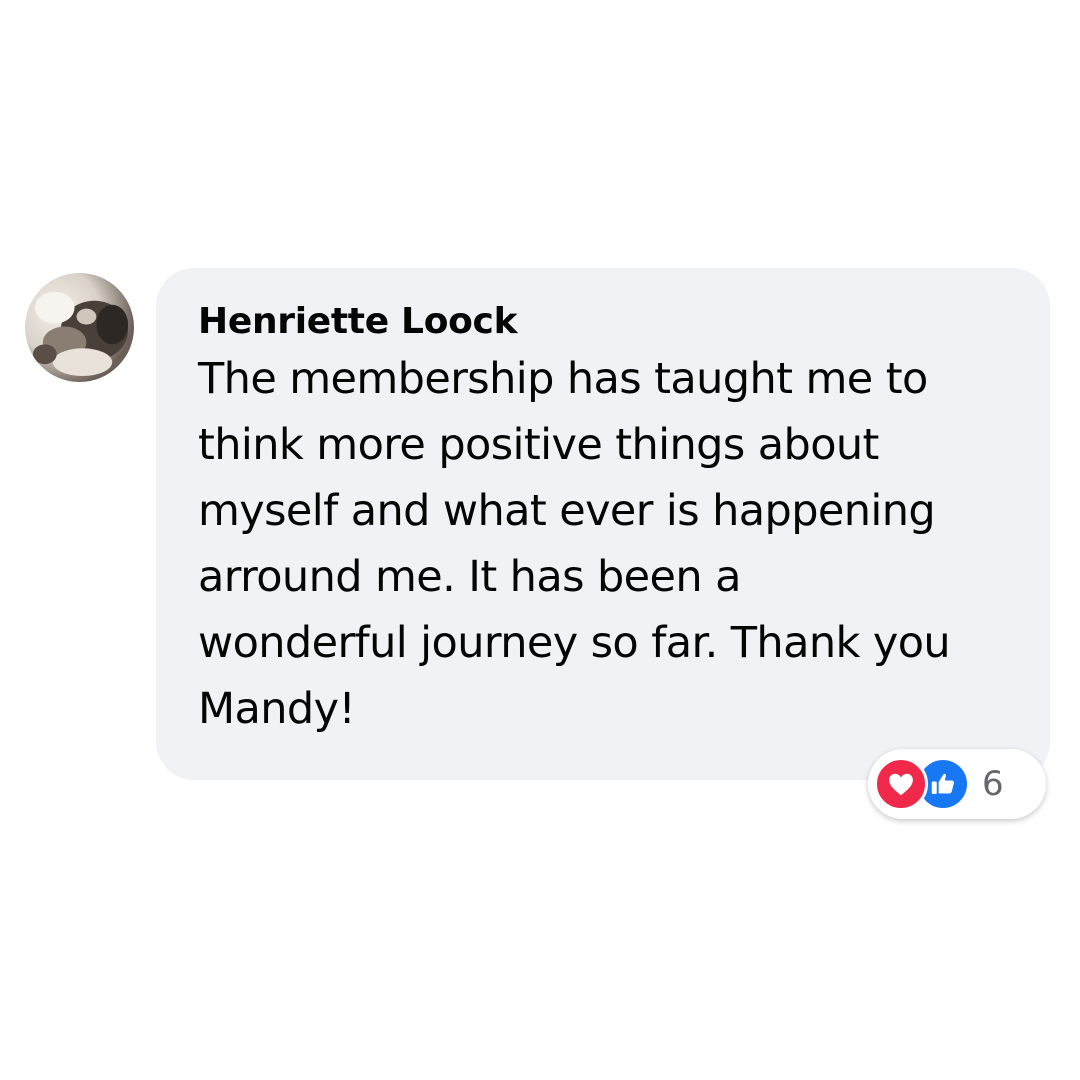 Image resolution: width=1080 pixels, height=1080 pixels. I want to click on love-icon, so click(901, 784).